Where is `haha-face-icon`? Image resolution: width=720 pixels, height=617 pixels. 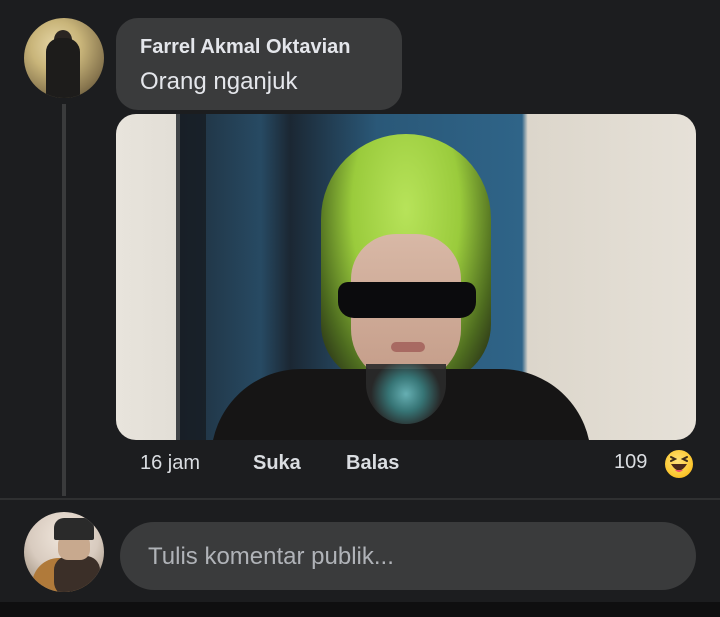
haha-face-icon is located at coordinates (679, 464).